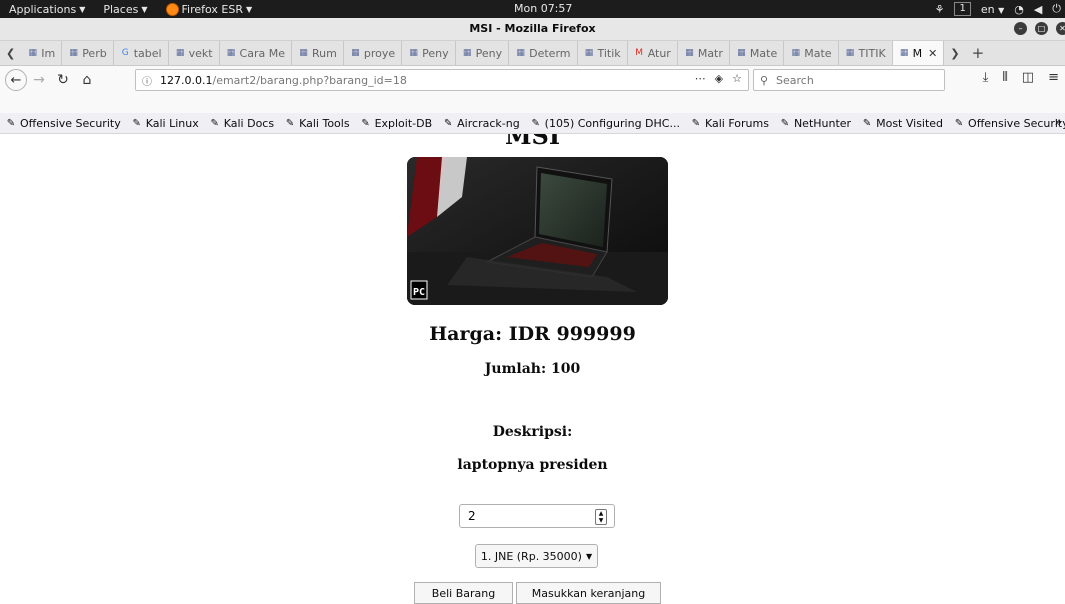 Image resolution: width=1065 pixels, height=604 pixels. What do you see at coordinates (532, 334) in the screenshot?
I see `product-price: Harga: IDR 999999` at bounding box center [532, 334].